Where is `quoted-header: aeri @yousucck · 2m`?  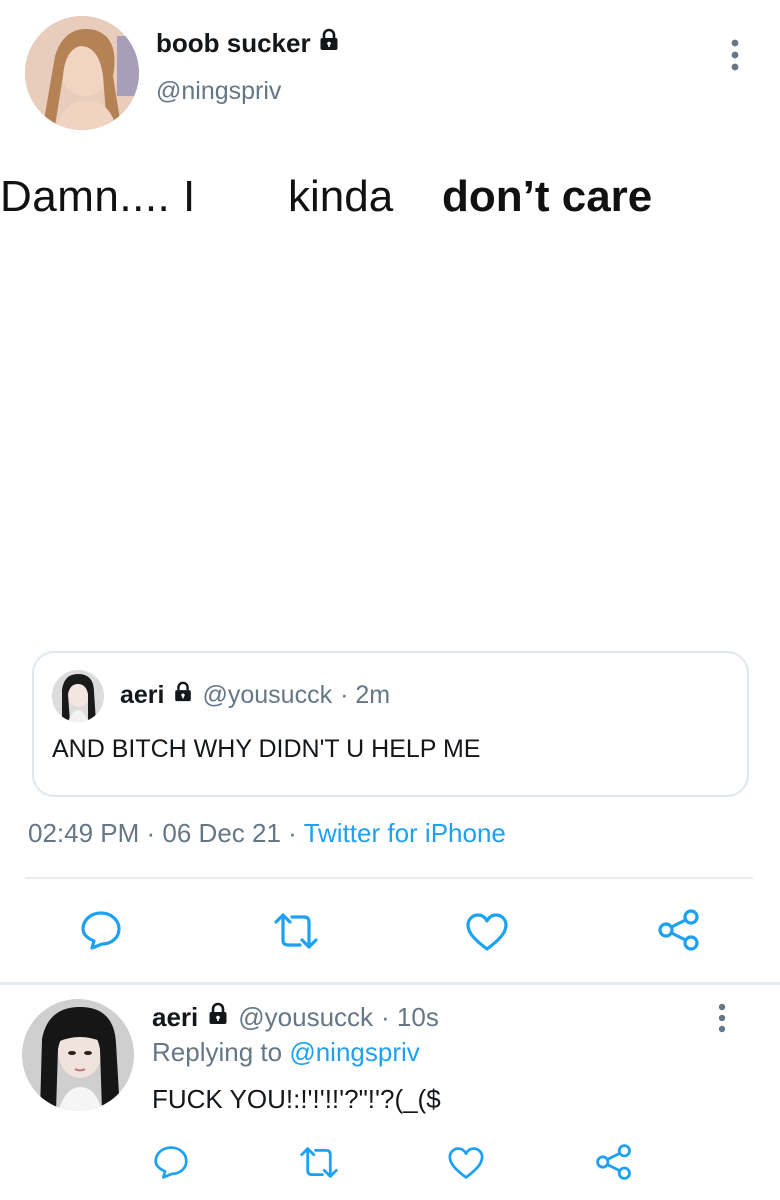 quoted-header: aeri @yousucck · 2m is located at coordinates (255, 695).